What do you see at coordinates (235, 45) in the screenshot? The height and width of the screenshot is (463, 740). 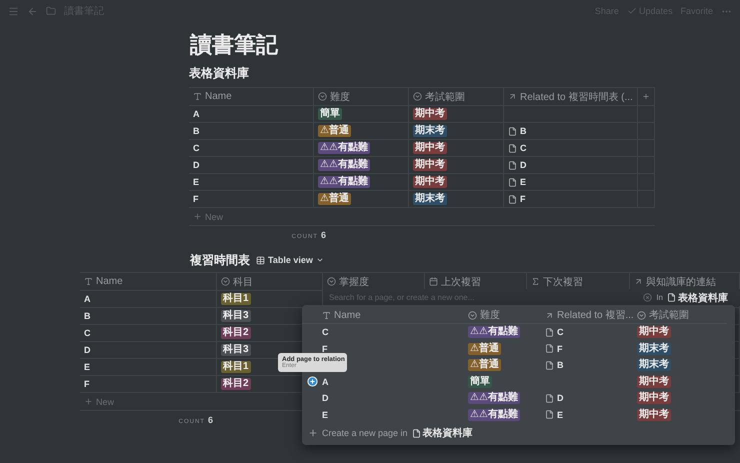 I see `page-title: 讀書筆記` at bounding box center [235, 45].